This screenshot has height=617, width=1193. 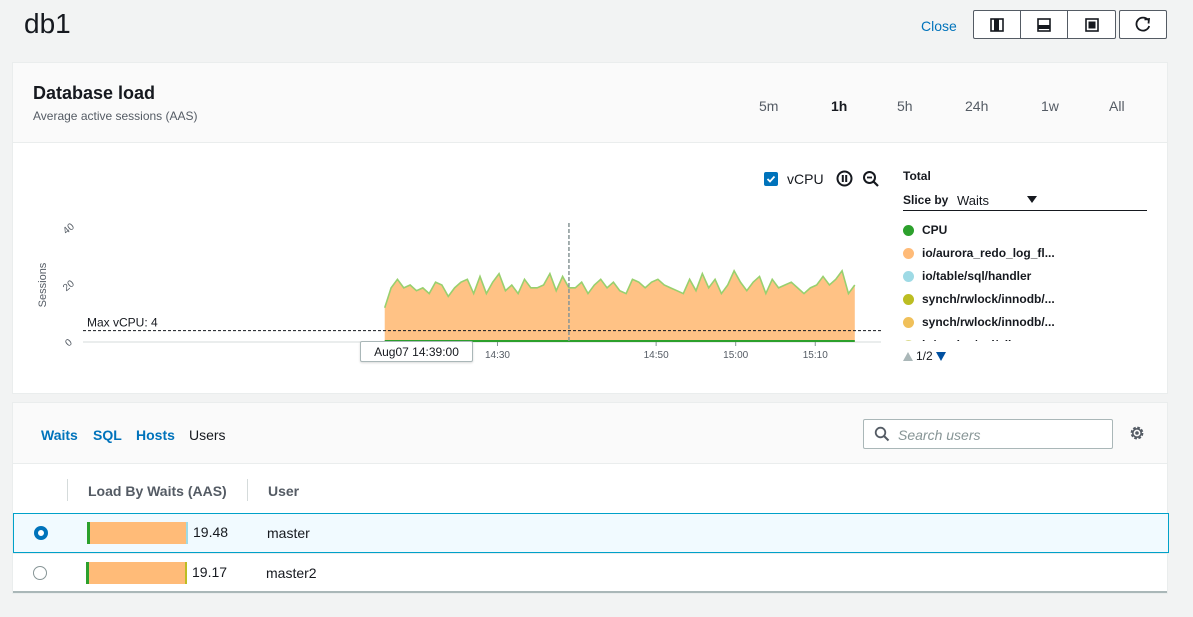 I want to click on table-header: Load By Waits (AAS) User, so click(x=590, y=489).